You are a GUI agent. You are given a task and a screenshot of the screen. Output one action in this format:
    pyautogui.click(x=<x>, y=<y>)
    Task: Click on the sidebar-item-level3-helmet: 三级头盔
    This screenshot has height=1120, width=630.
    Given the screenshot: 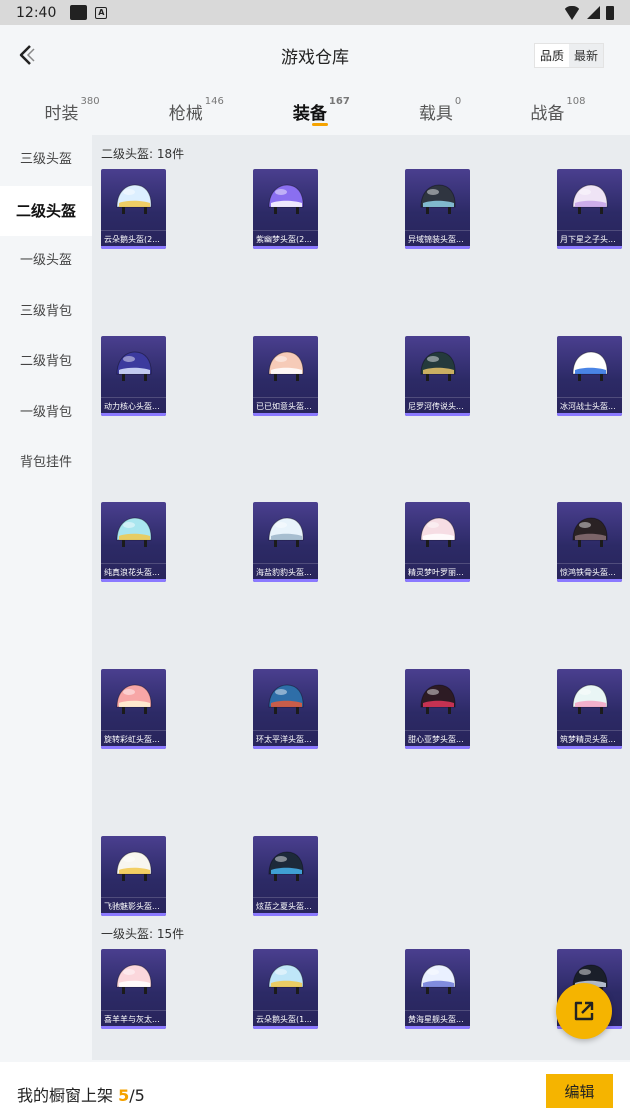 What is the action you would take?
    pyautogui.click(x=46, y=160)
    